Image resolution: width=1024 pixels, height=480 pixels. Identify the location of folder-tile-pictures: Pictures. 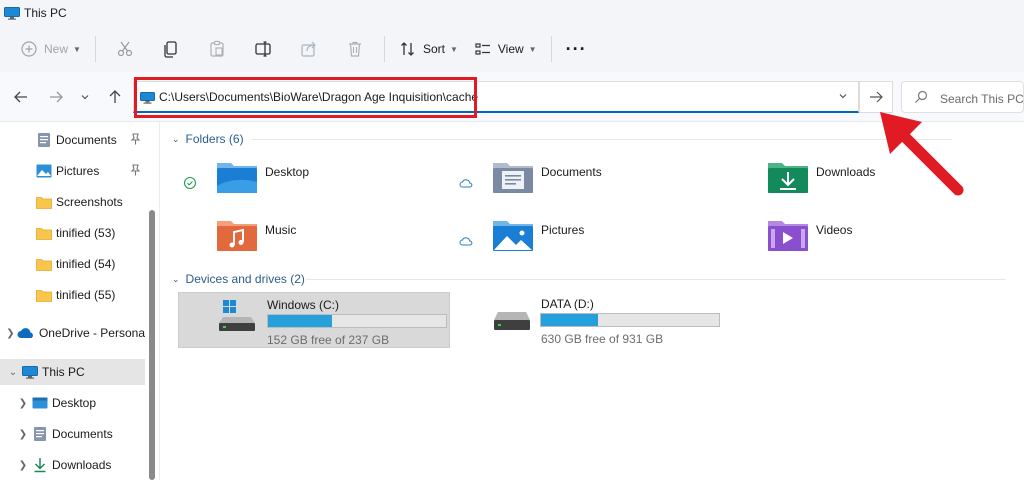
(585, 240).